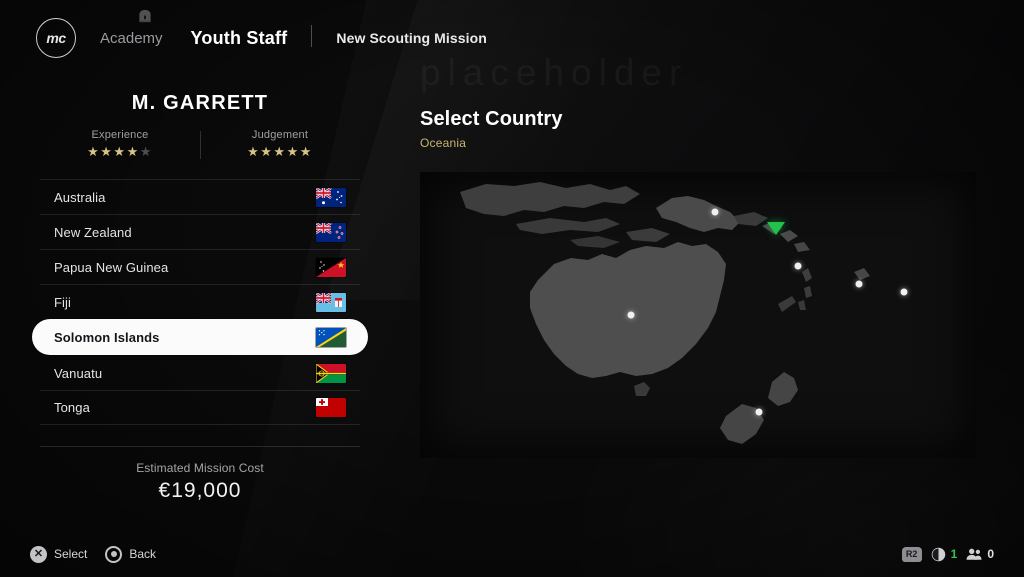 The width and height of the screenshot is (1024, 577). What do you see at coordinates (200, 468) in the screenshot?
I see `cost-label: Estimated Mission Cost` at bounding box center [200, 468].